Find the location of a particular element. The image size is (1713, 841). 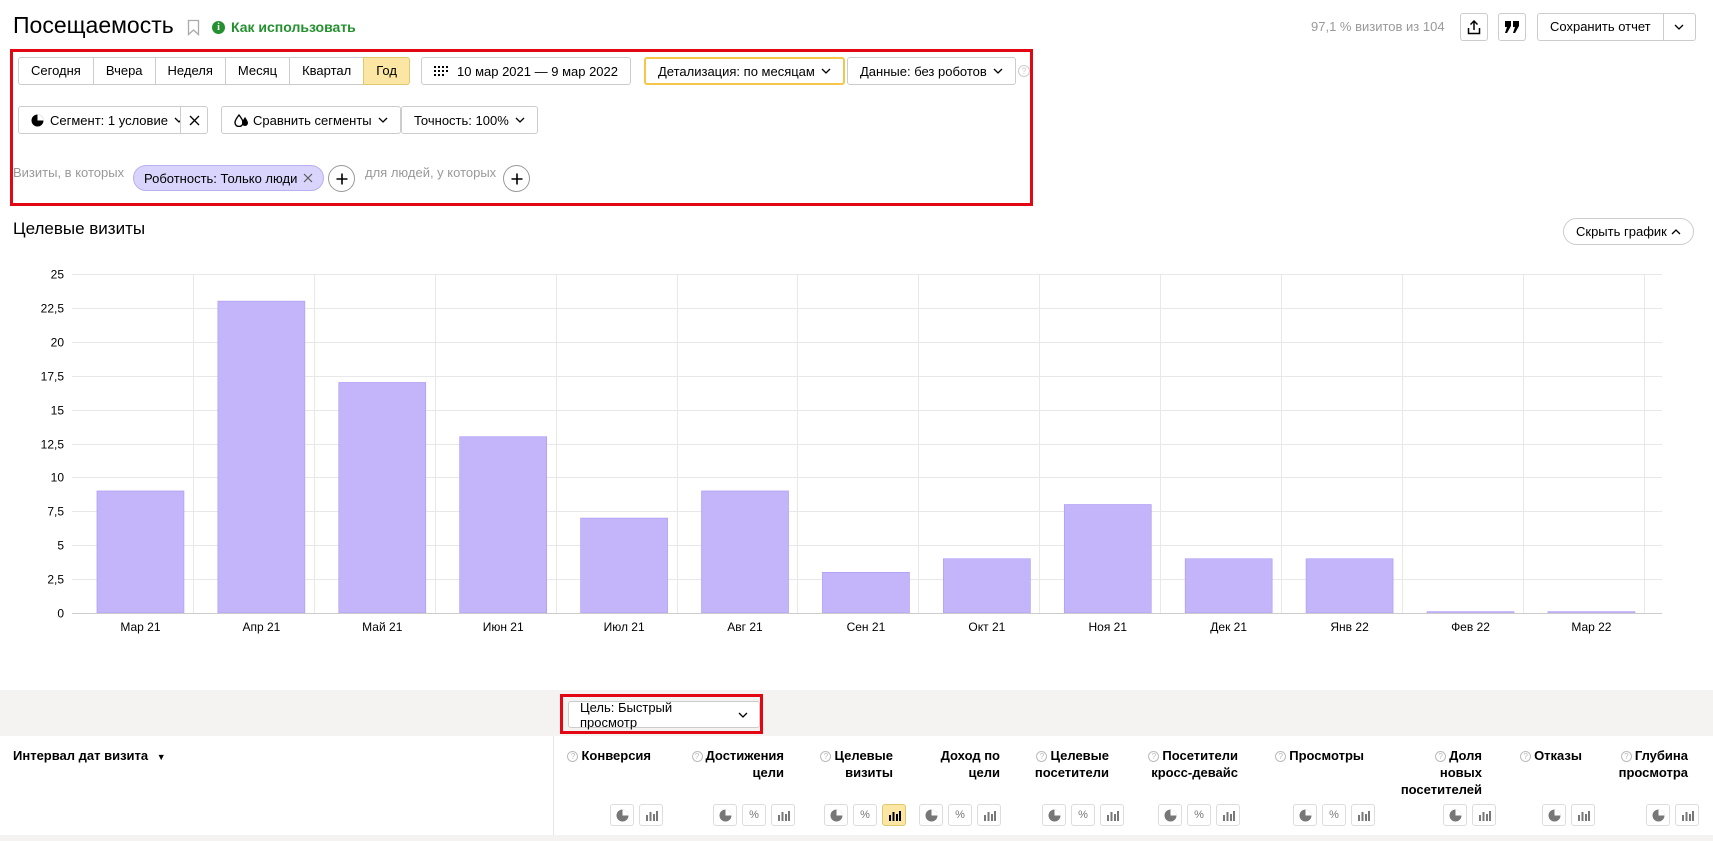

export-button is located at coordinates (1474, 27).